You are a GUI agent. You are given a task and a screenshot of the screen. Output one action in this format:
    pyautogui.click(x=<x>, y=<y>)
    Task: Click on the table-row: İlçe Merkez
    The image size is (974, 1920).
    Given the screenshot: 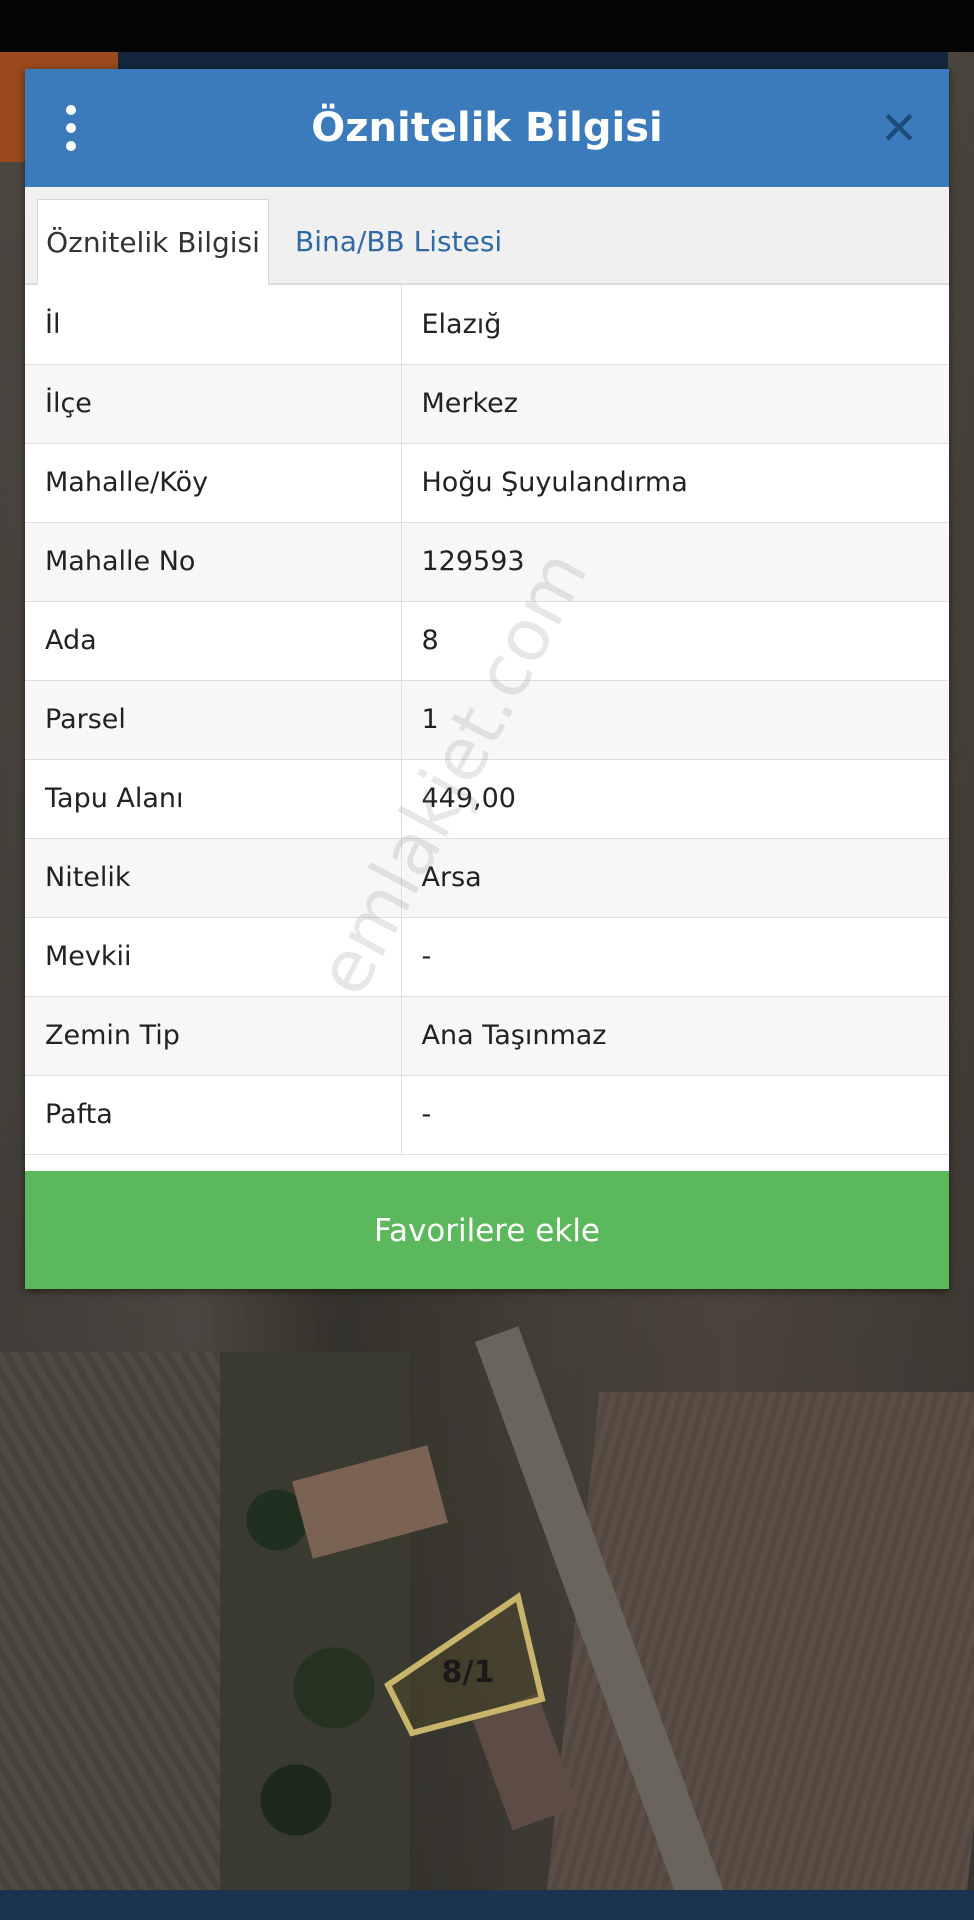 What is the action you would take?
    pyautogui.click(x=487, y=404)
    